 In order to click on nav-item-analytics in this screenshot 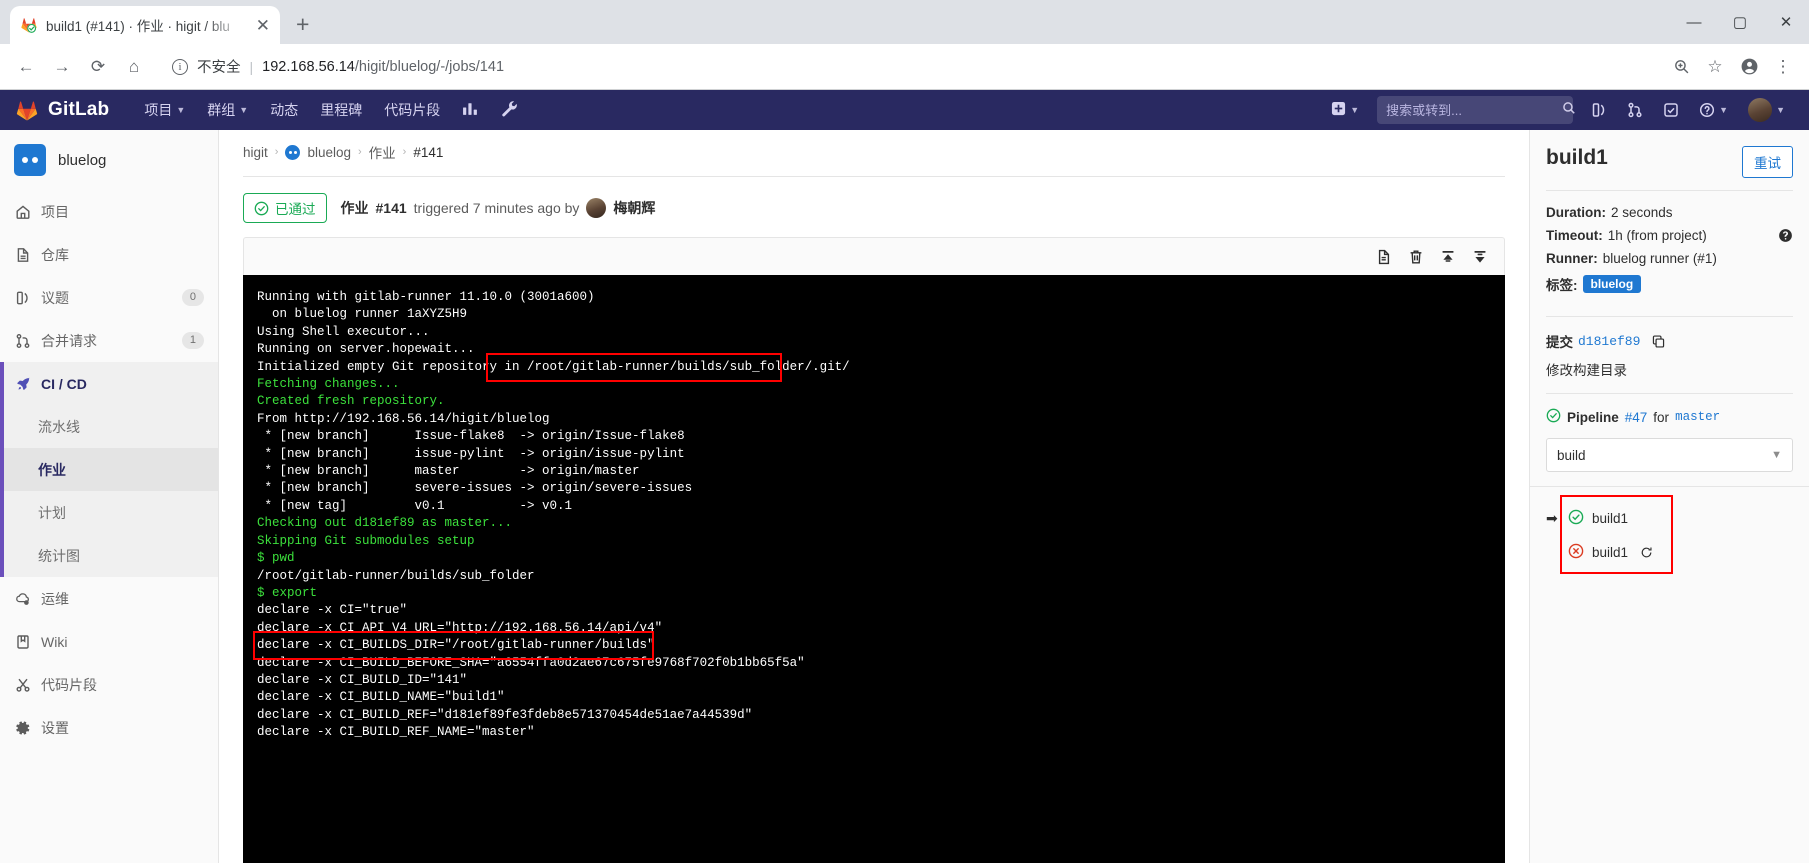, I will do `click(470, 110)`.